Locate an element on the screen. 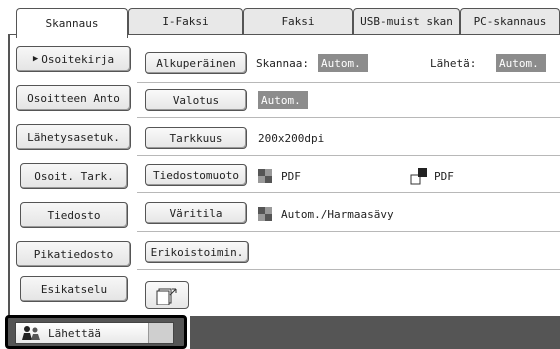 The height and width of the screenshot is (349, 560). tab-usb-scan: USB-muist skan is located at coordinates (406, 21).